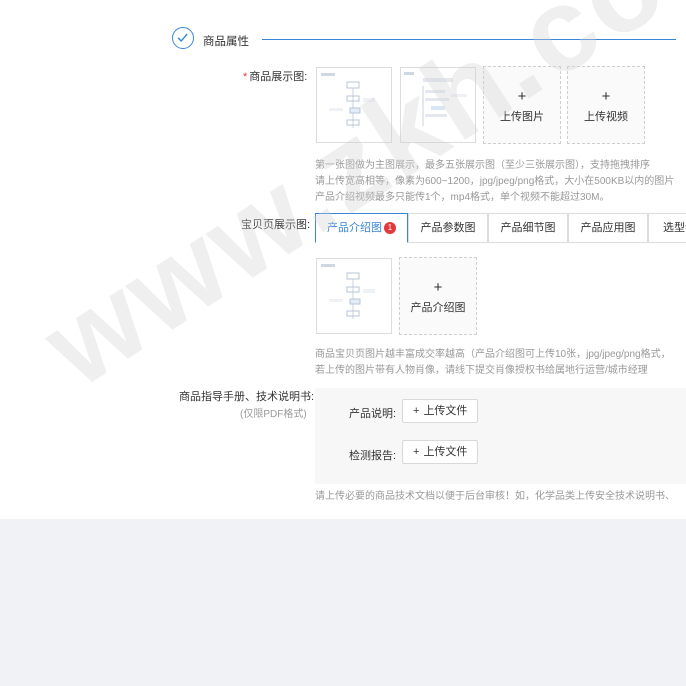 The image size is (686, 686). I want to click on tab-selection: 选型参, so click(667, 228).